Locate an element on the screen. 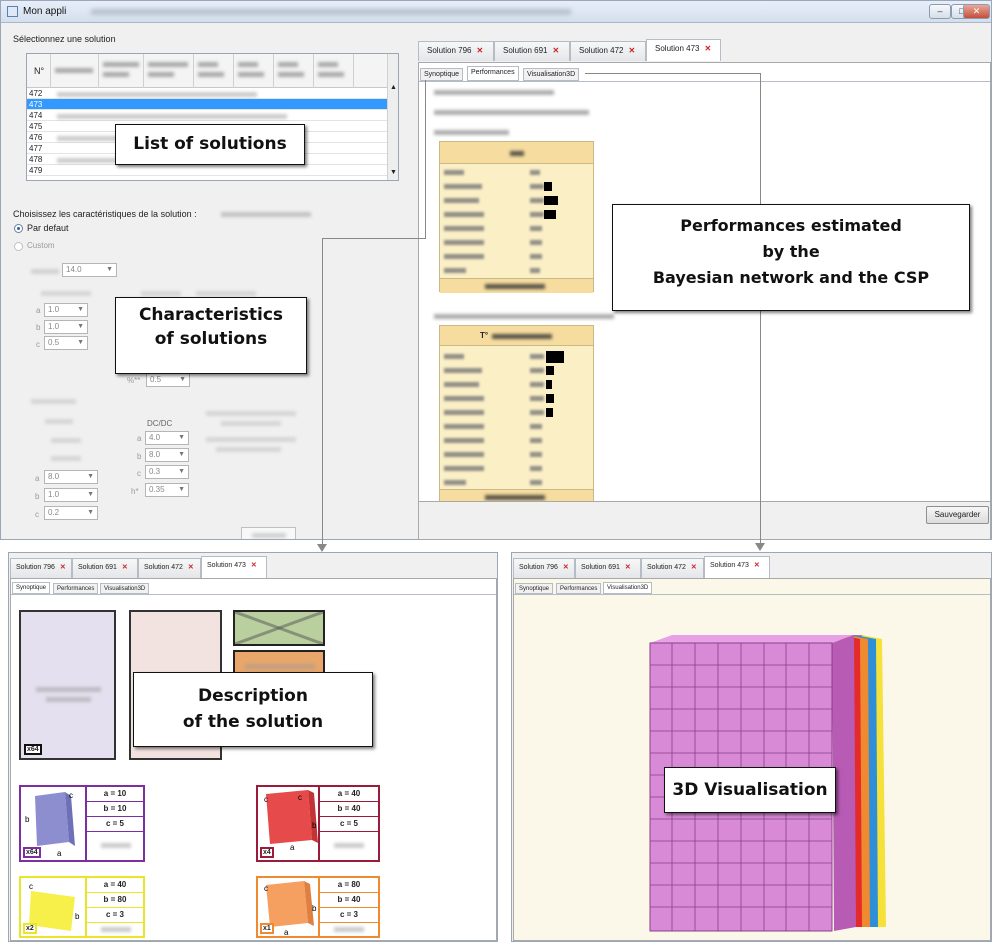 The height and width of the screenshot is (945, 992). app-icon is located at coordinates (12, 11).